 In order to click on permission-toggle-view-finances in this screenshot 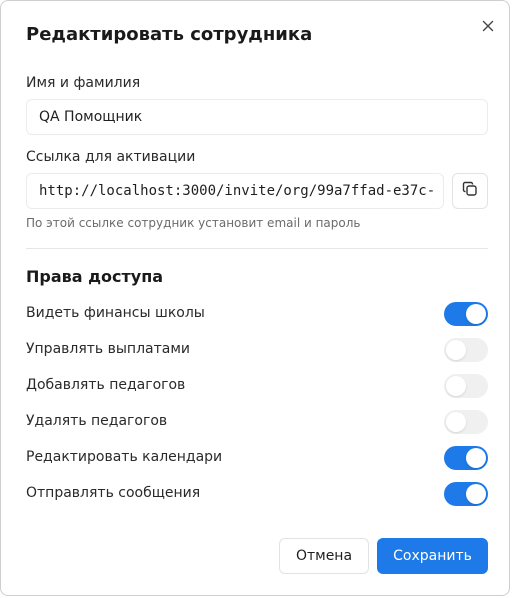, I will do `click(466, 314)`.